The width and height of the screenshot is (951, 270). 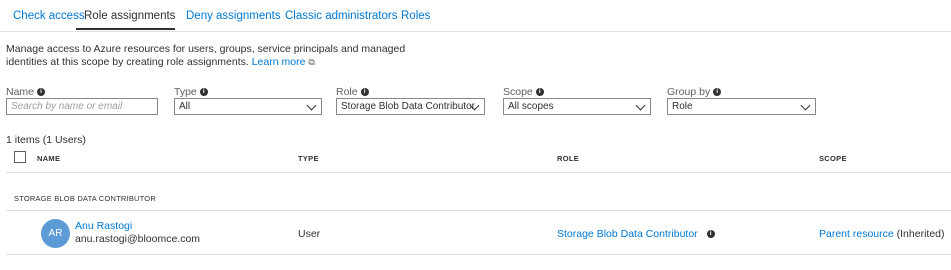 What do you see at coordinates (518, 92) in the screenshot?
I see `scope-filter-label-text: Scope` at bounding box center [518, 92].